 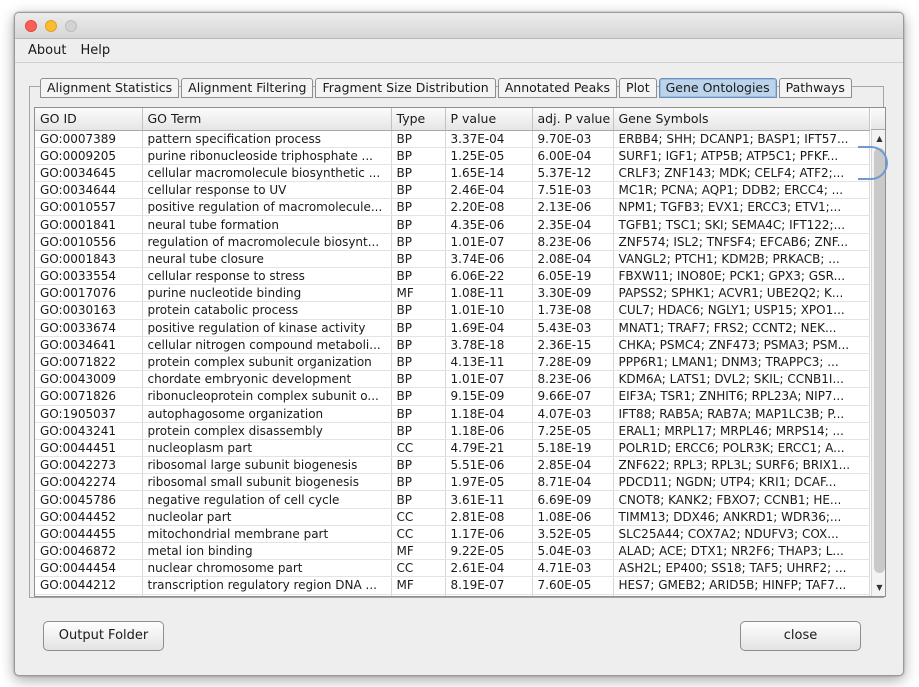 What do you see at coordinates (879, 360) in the screenshot?
I see `scrollbar-thumb` at bounding box center [879, 360].